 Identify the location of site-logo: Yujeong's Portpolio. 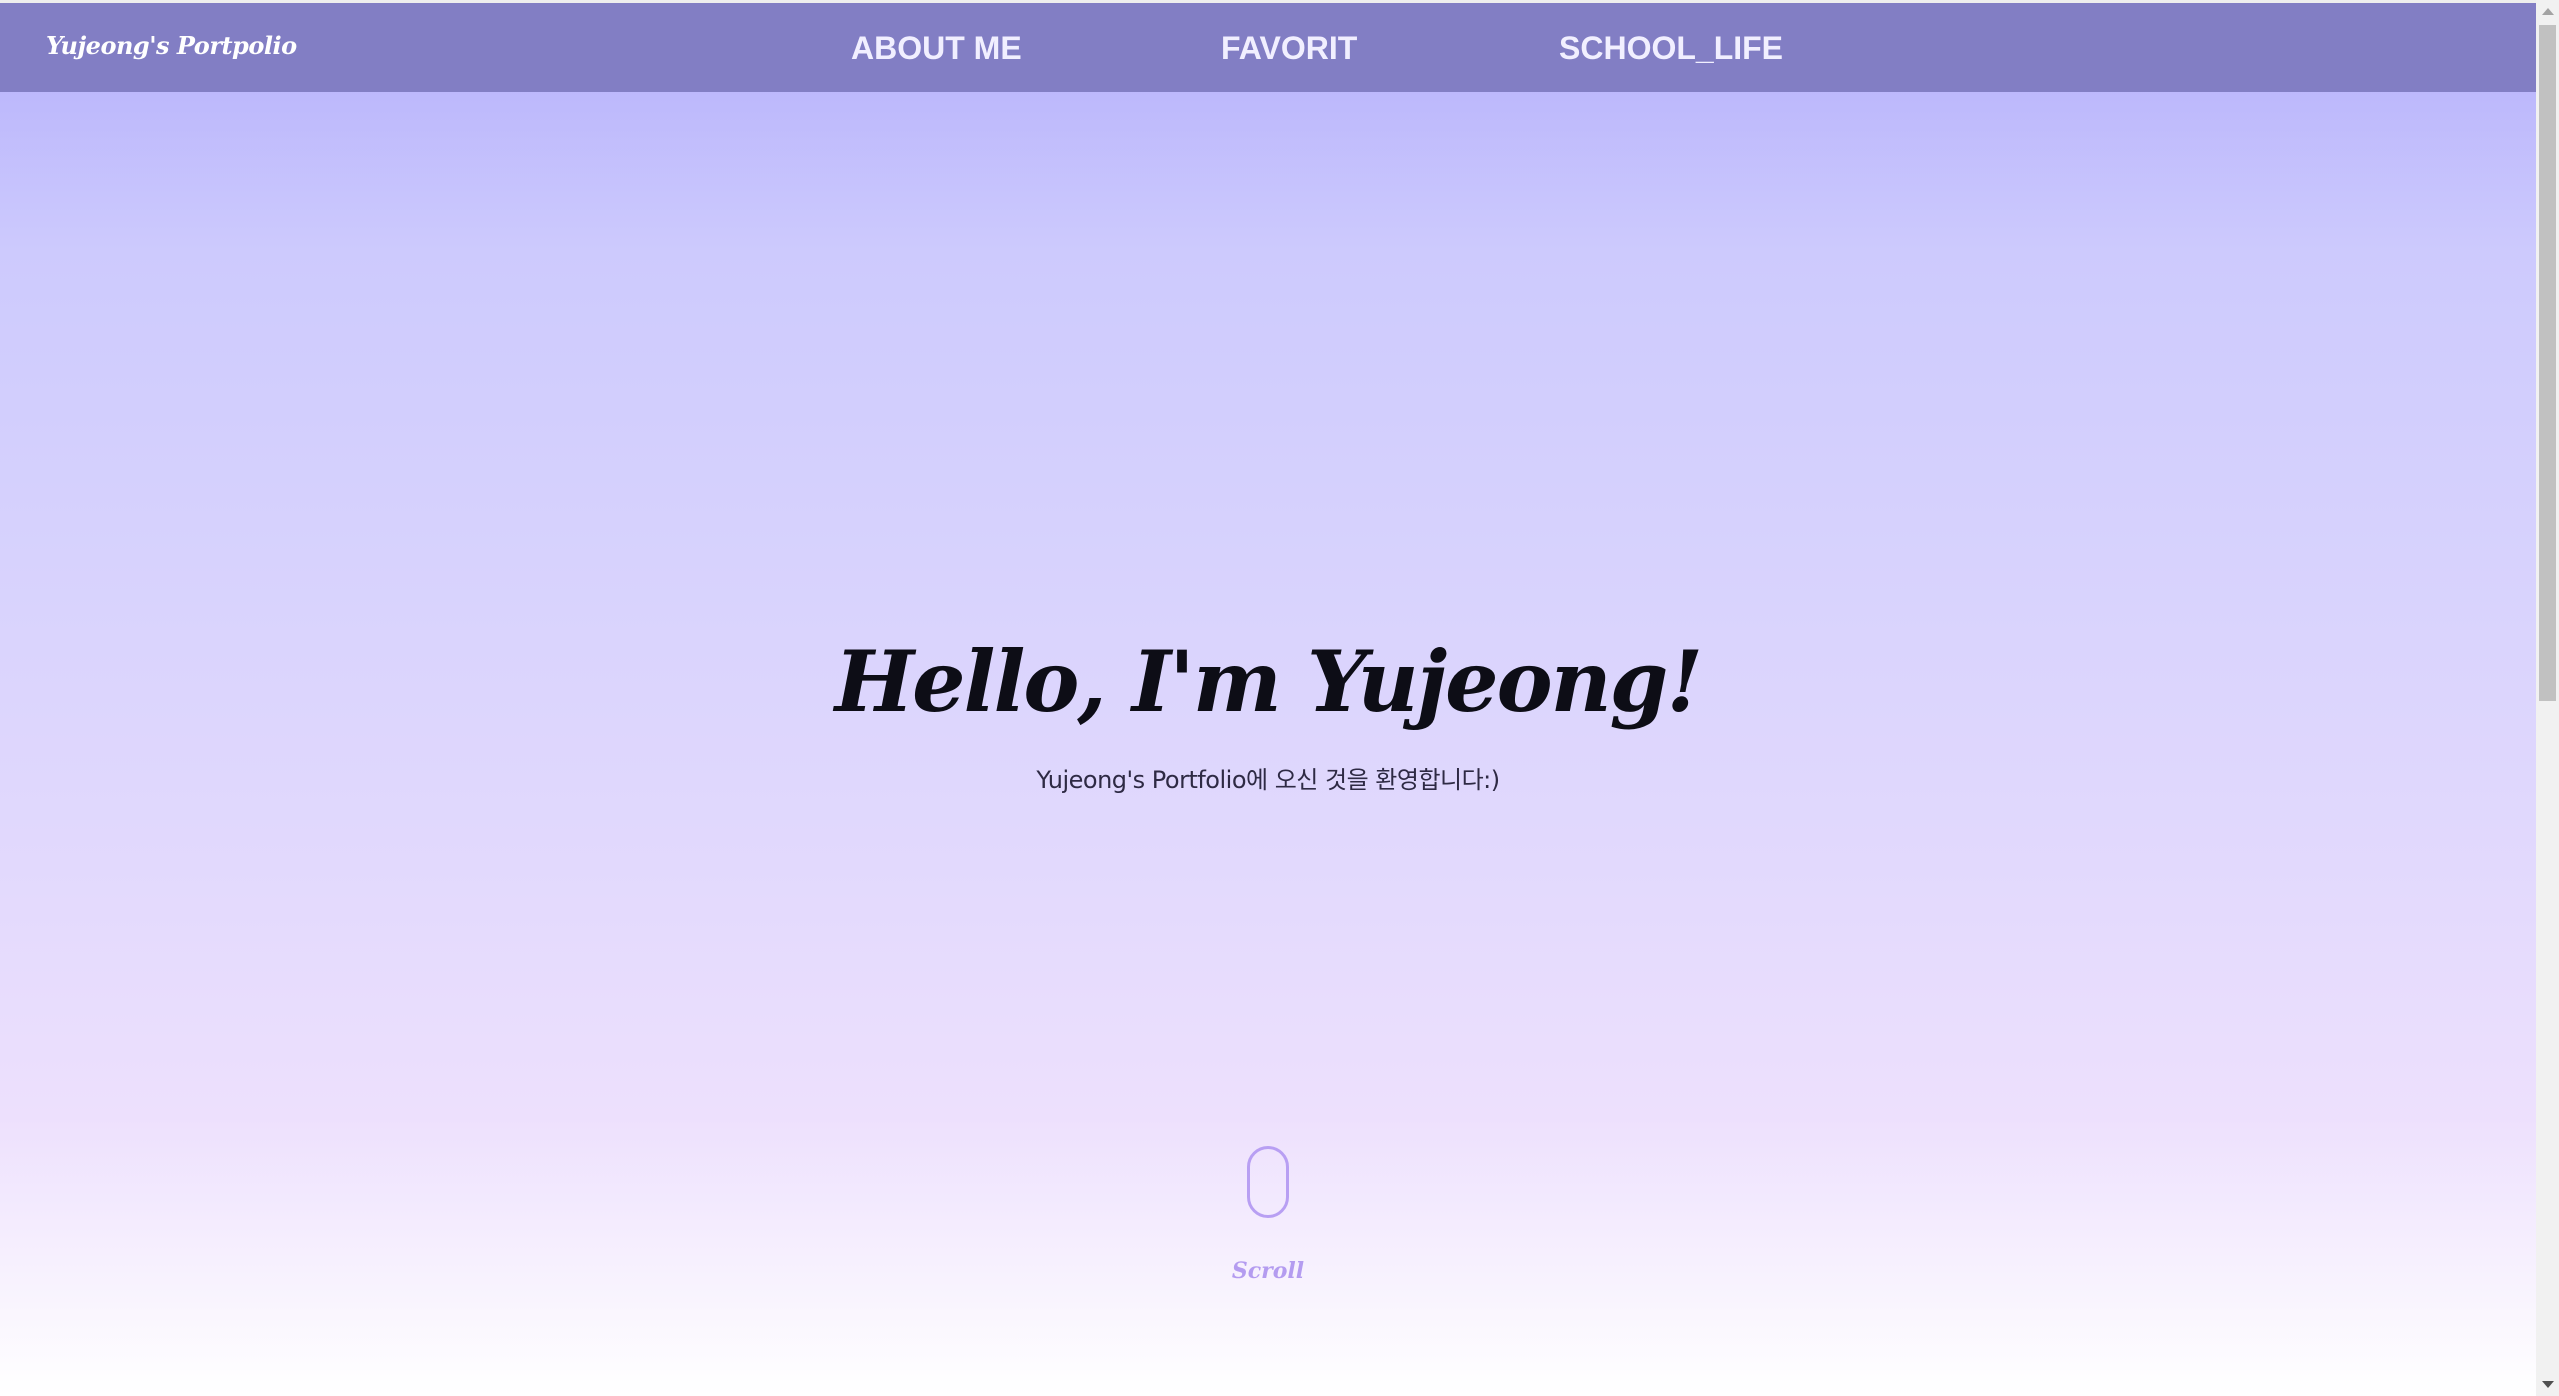
(171, 45).